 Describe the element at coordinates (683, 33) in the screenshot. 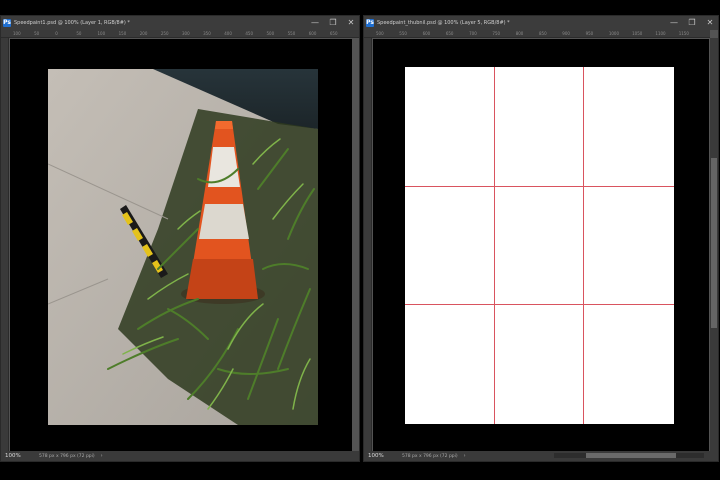

I see `ruler-tick-label: 1150` at that location.